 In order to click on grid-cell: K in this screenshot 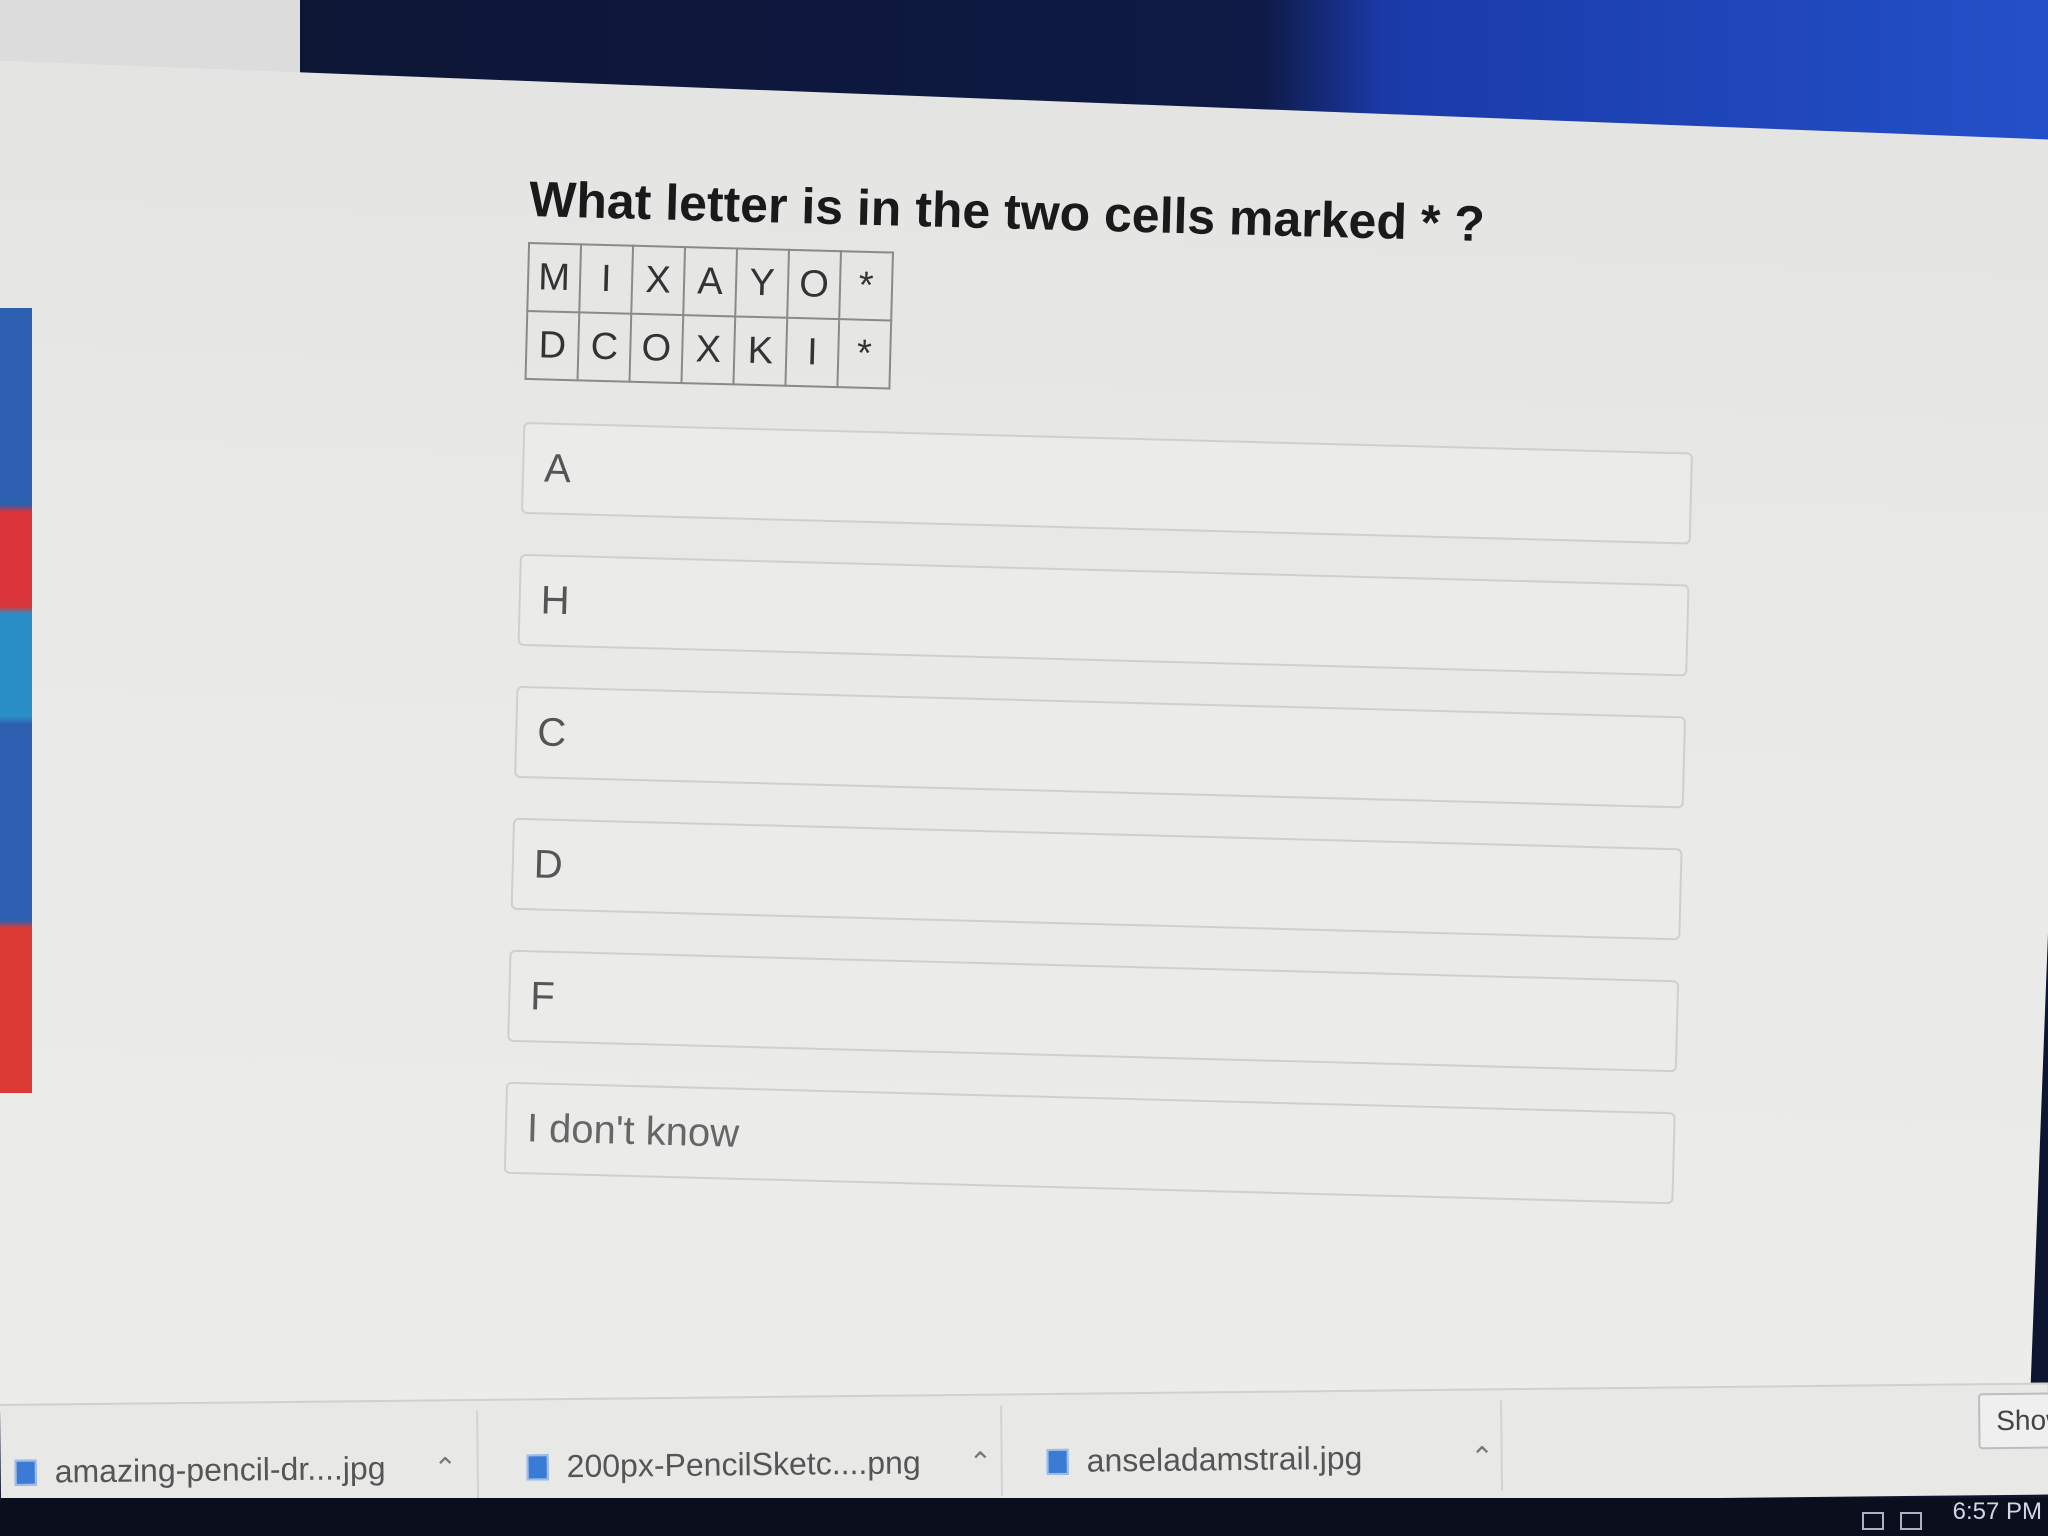, I will do `click(760, 351)`.